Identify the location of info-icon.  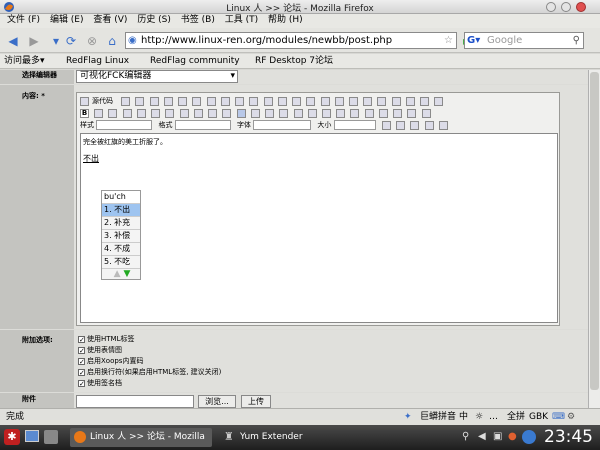
(529, 437).